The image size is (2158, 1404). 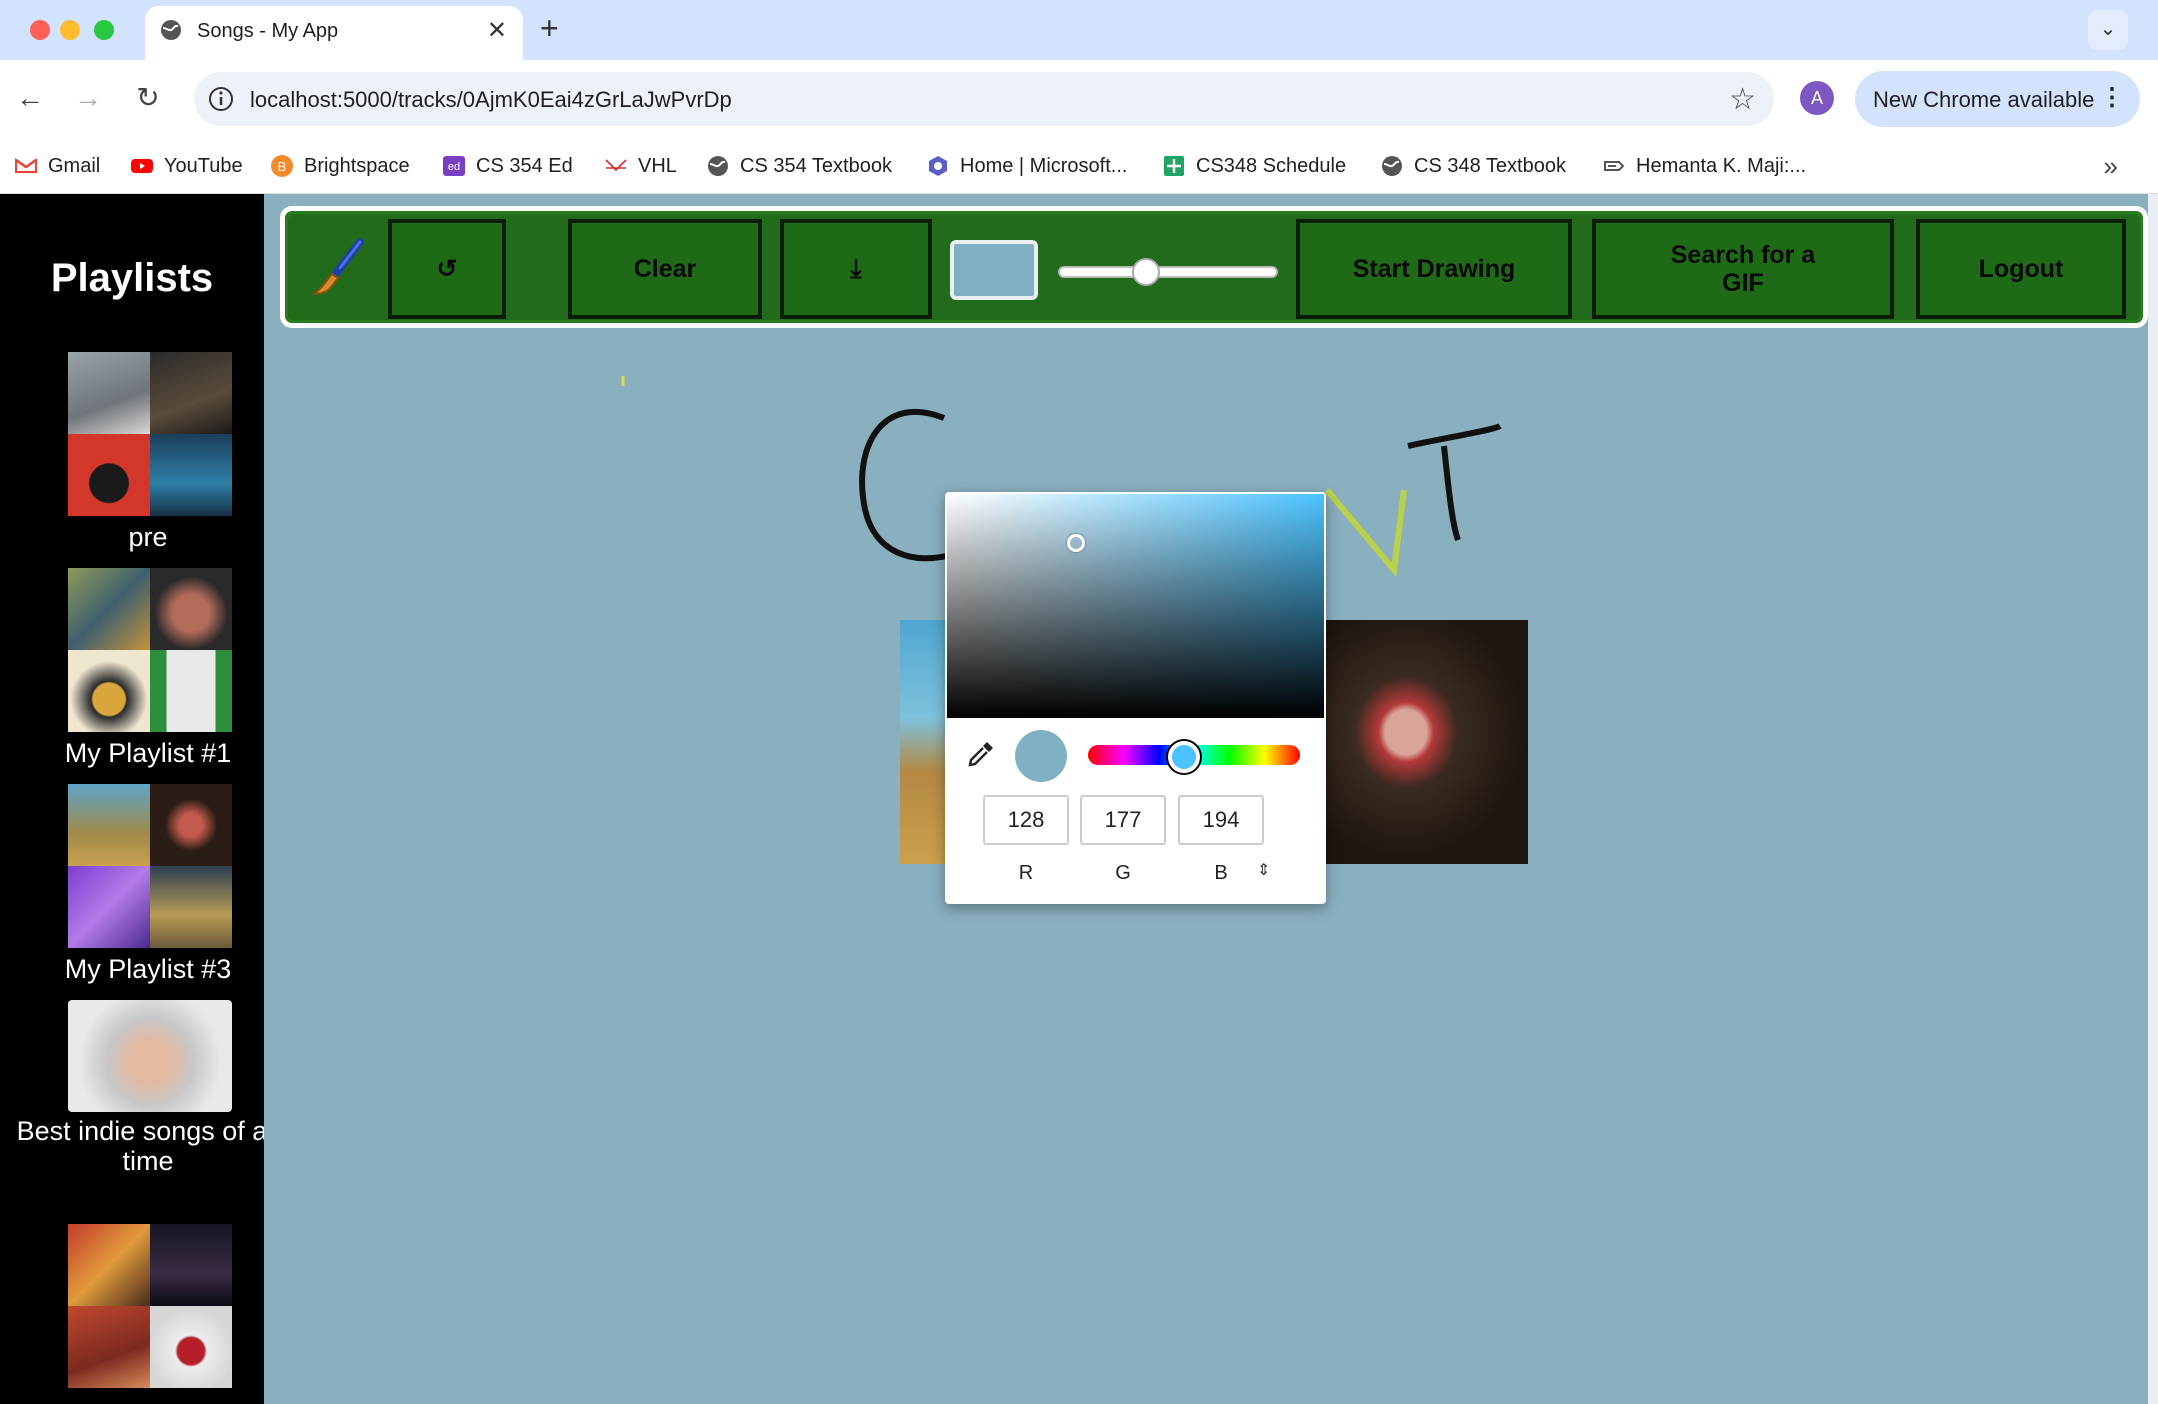 I want to click on color-picker-popover: R G B ⇕, so click(x=1135, y=698).